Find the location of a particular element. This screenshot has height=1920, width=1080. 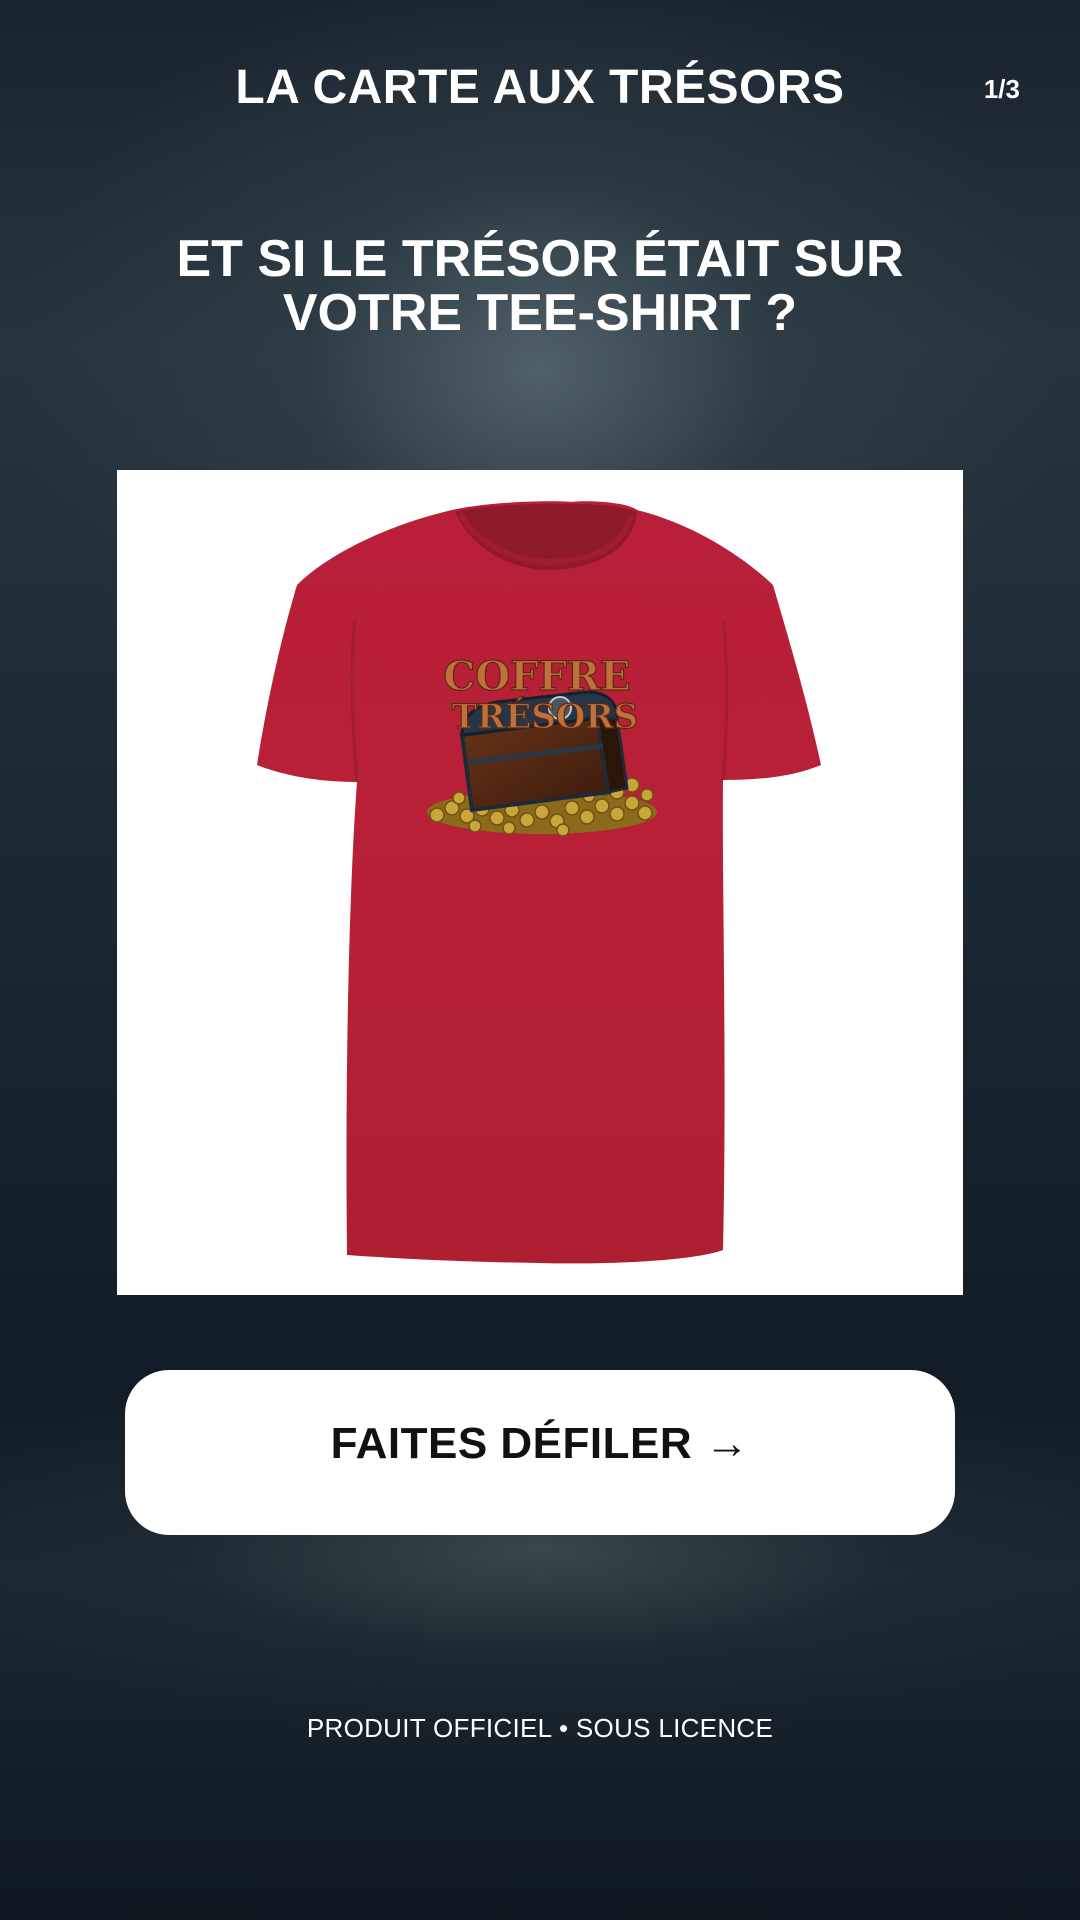

print-text-line-1: COFFRE is located at coordinates (536, 676).